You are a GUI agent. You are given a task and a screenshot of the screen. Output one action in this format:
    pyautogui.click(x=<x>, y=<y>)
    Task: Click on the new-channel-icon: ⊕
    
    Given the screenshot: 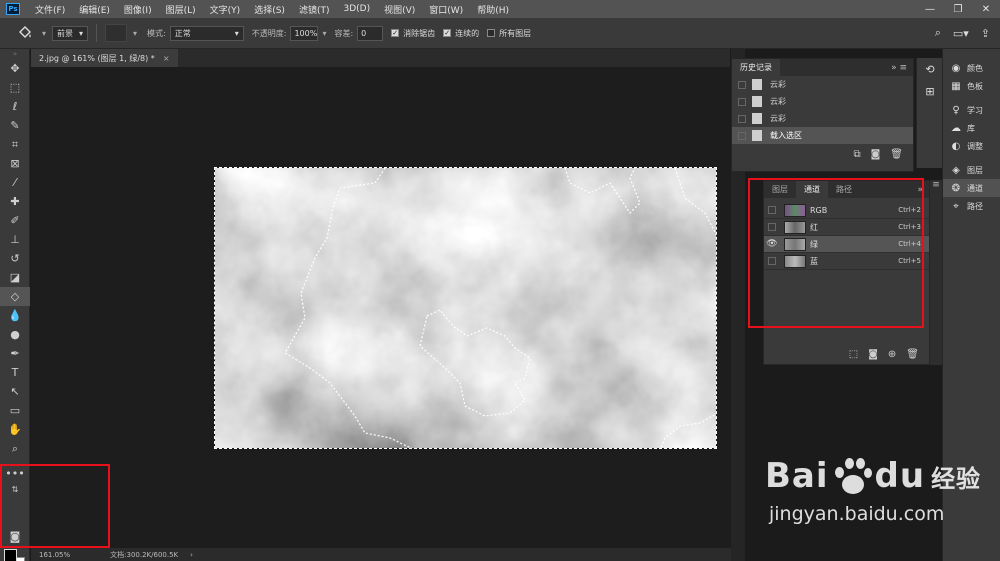 What is the action you would take?
    pyautogui.click(x=892, y=354)
    